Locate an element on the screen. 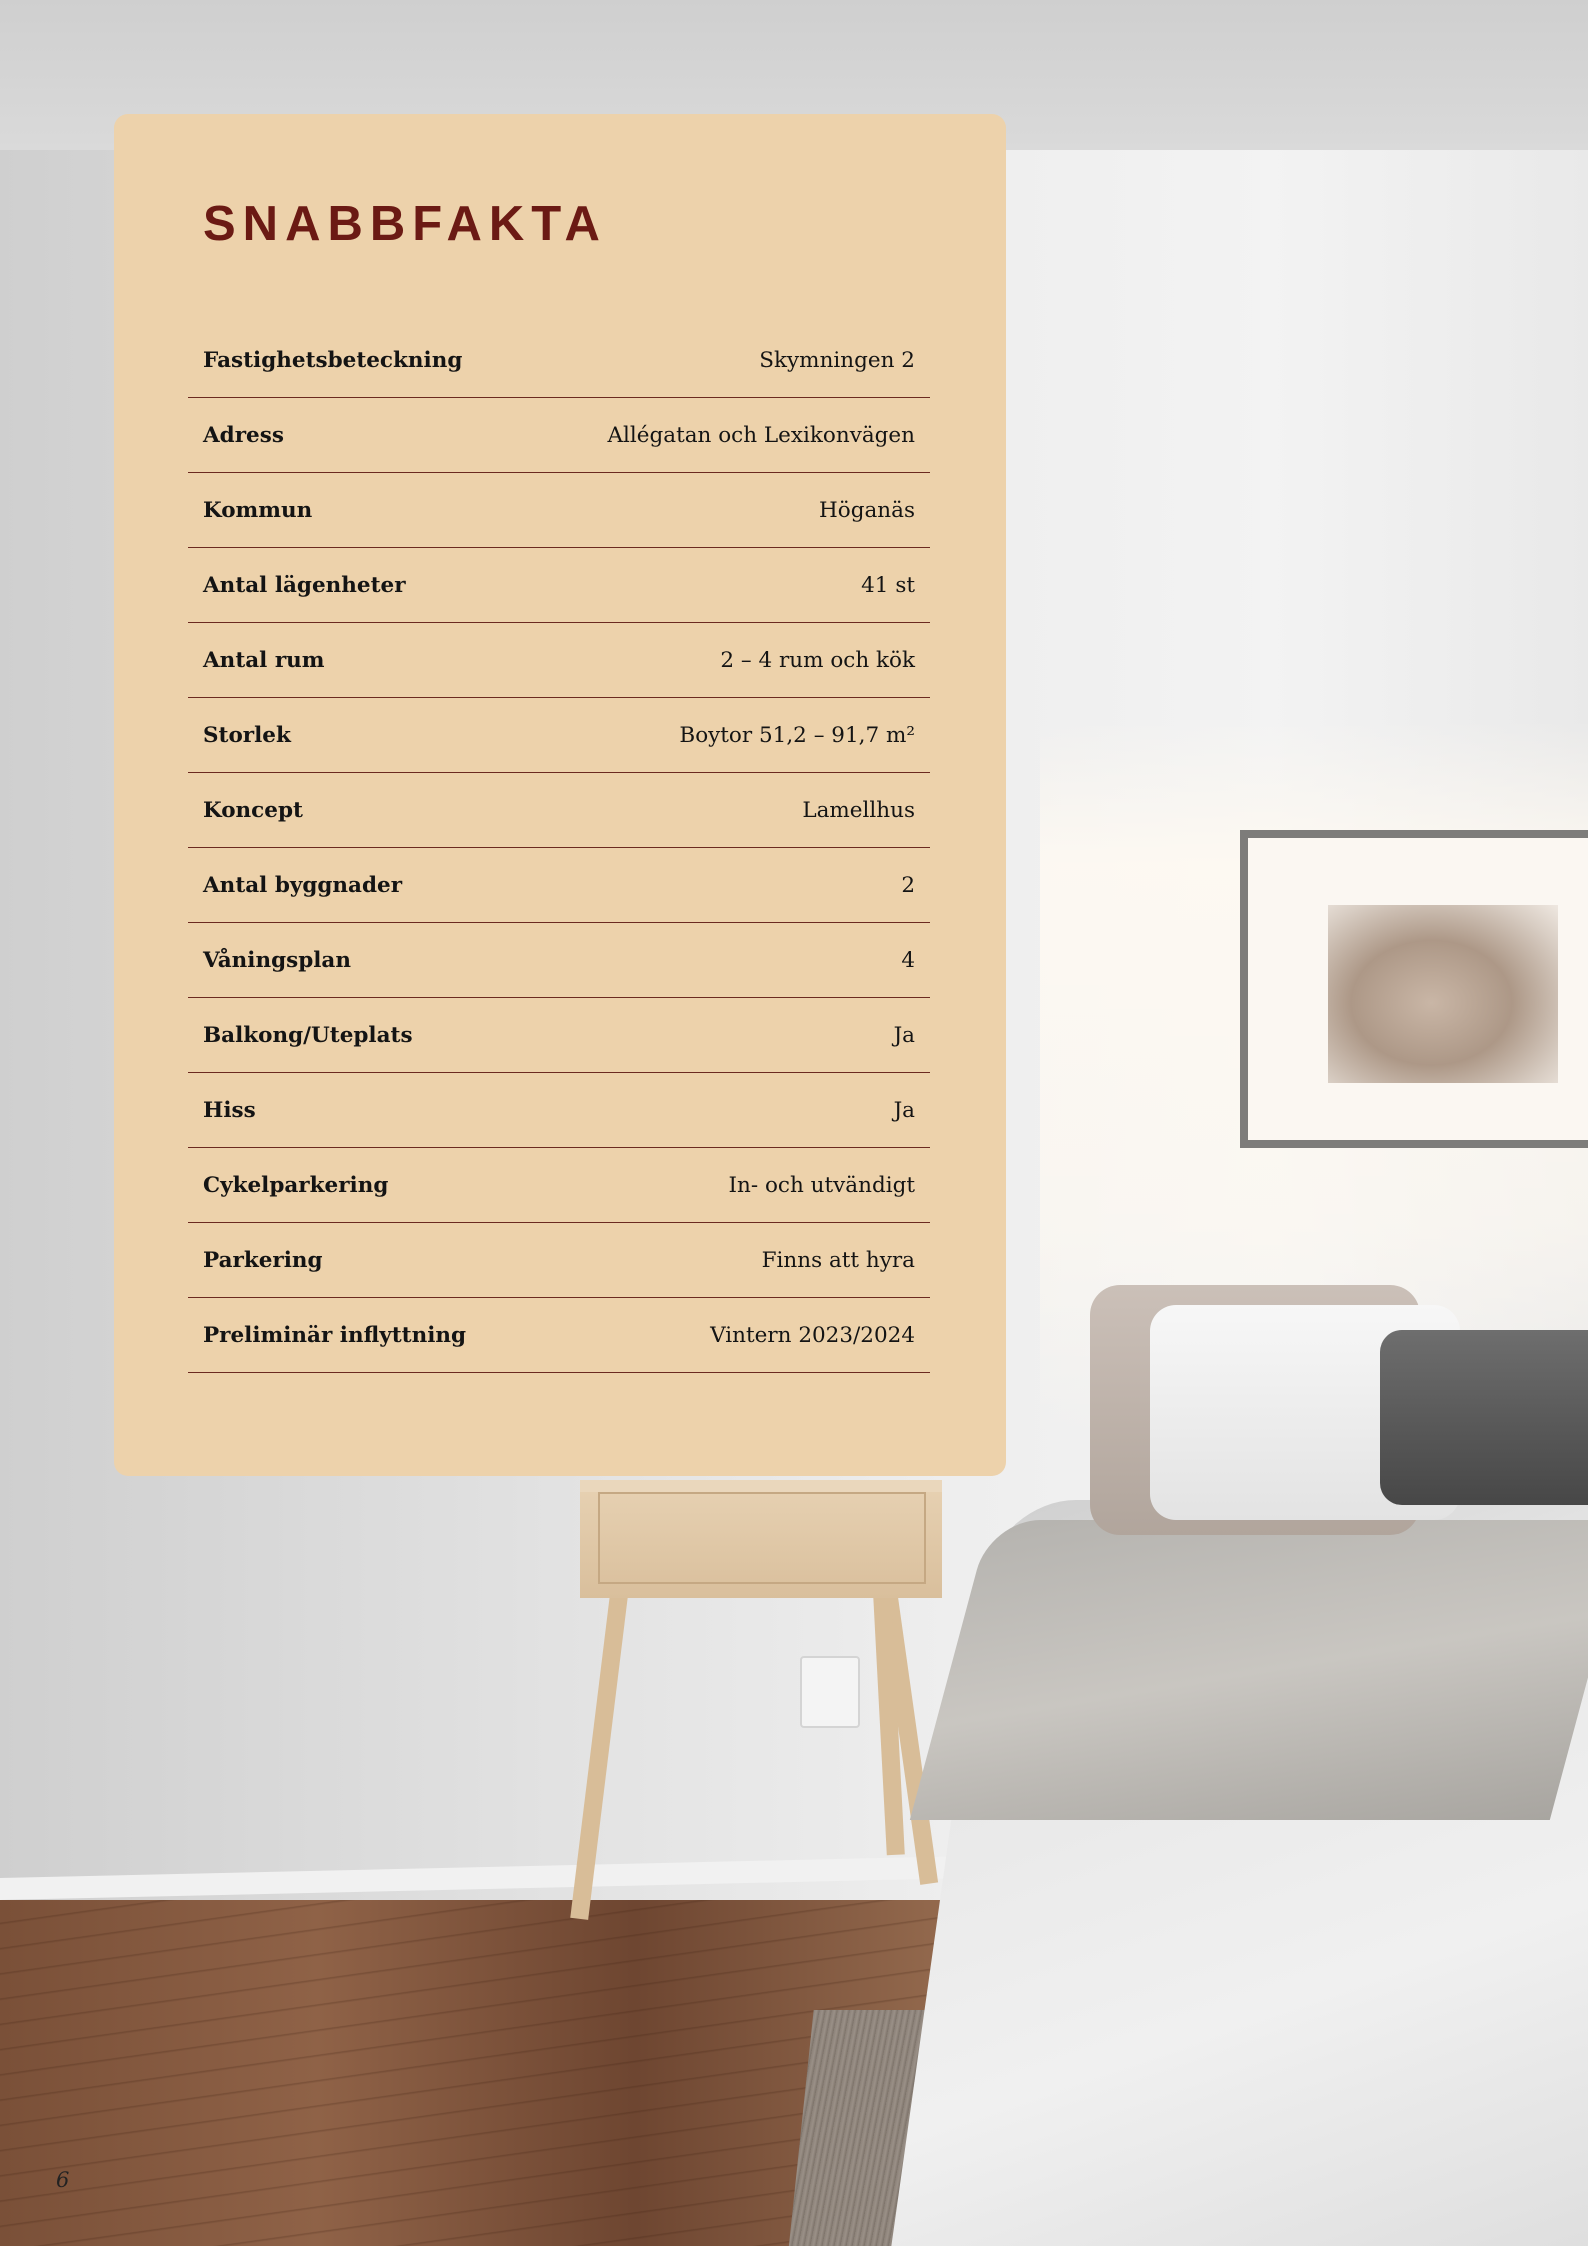  fact-label: Koncept is located at coordinates (253, 810).